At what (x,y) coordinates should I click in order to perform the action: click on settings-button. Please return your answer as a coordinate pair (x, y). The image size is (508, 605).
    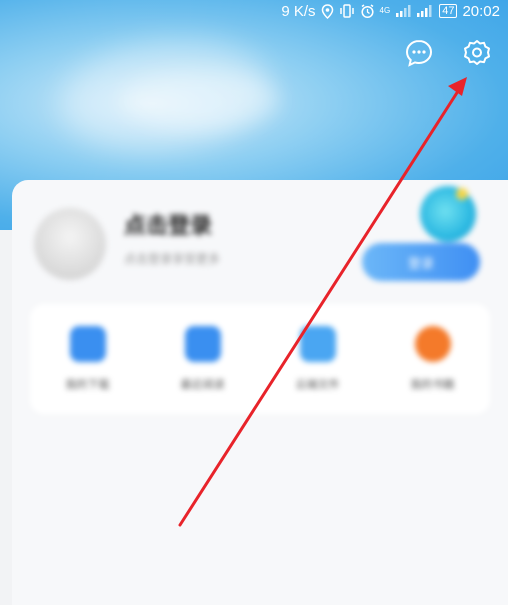
    Looking at the image, I should click on (477, 55).